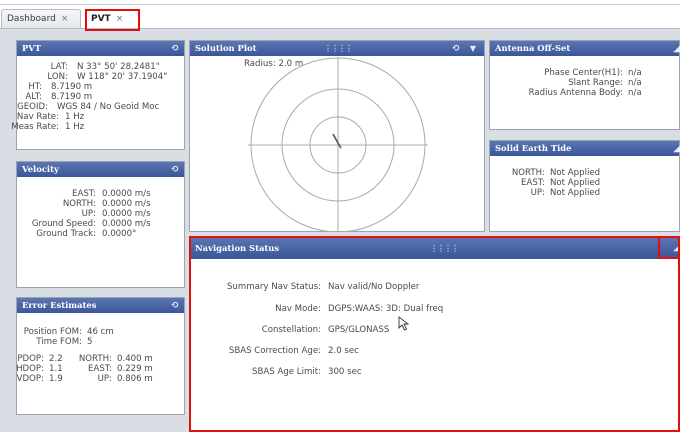 This screenshot has width=680, height=432. What do you see at coordinates (273, 287) in the screenshot?
I see `summary-nav-status-label: Summary Nav Status:` at bounding box center [273, 287].